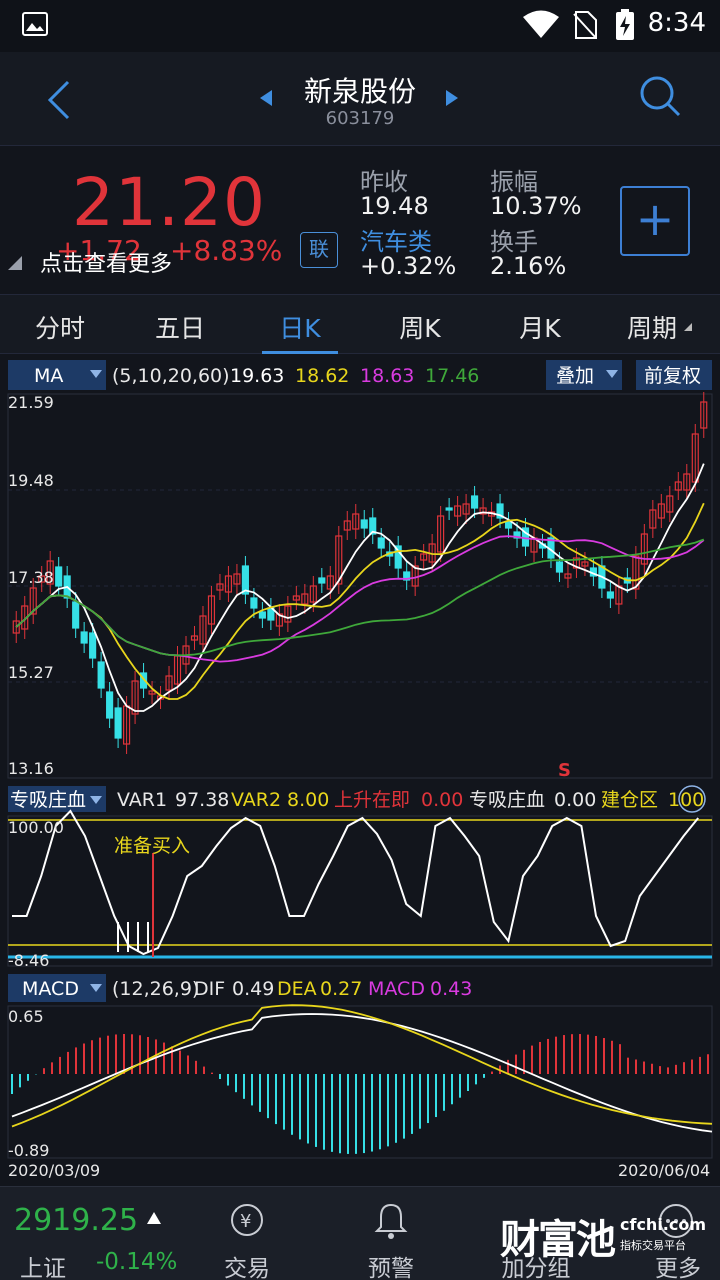 Image resolution: width=720 pixels, height=1280 pixels. I want to click on period-tabs: 分时 五日 日K 周K 月K 周期, so click(360, 324).